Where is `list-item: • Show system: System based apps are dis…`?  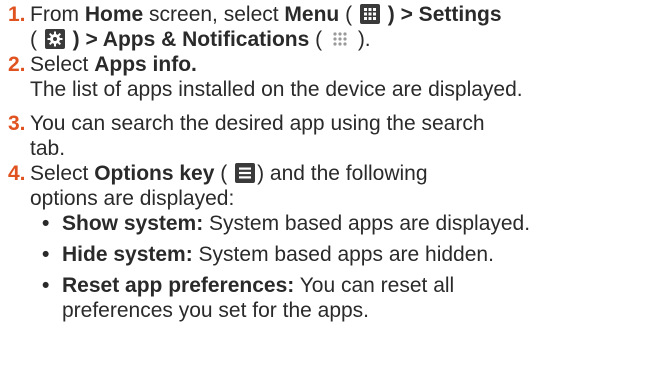
list-item: • Show system: System based apps are dis… is located at coordinates (349, 223).